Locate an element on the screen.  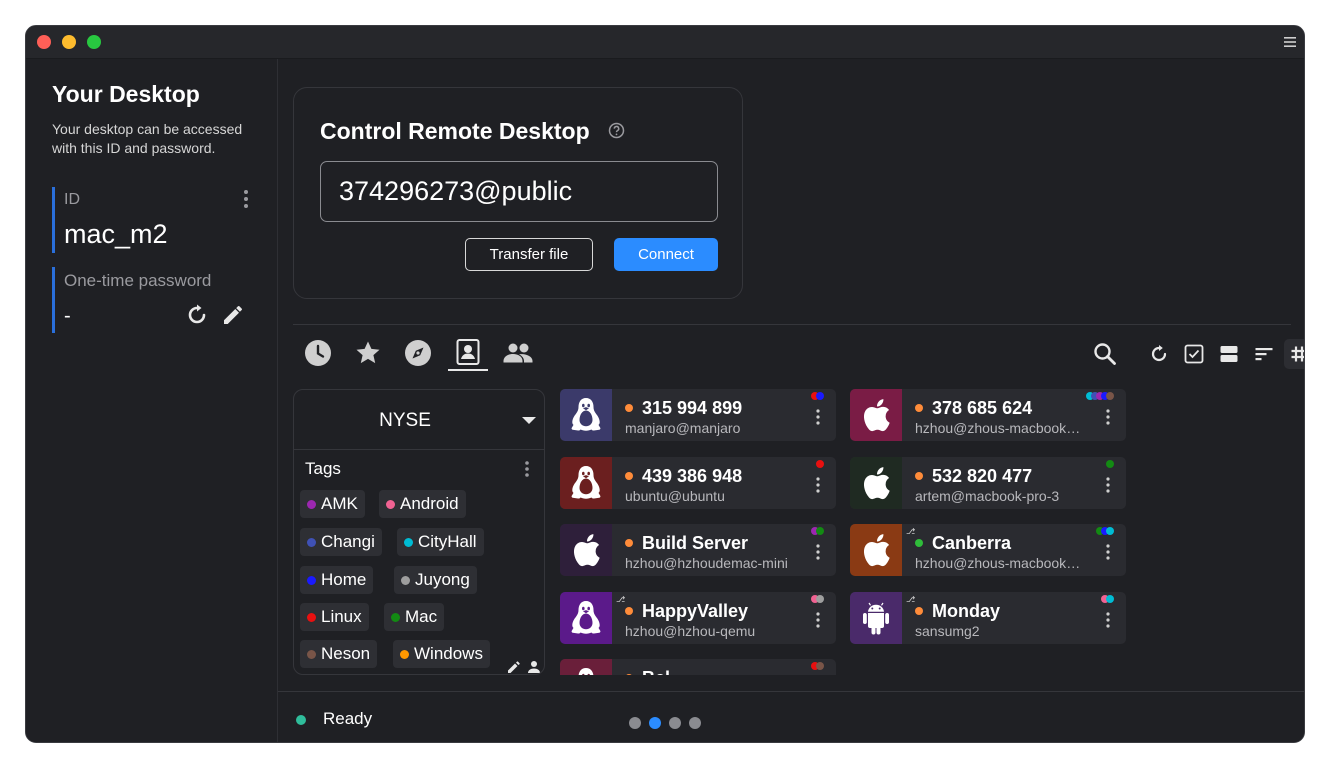
transfer-file-button: Transfer file is located at coordinates (529, 254).